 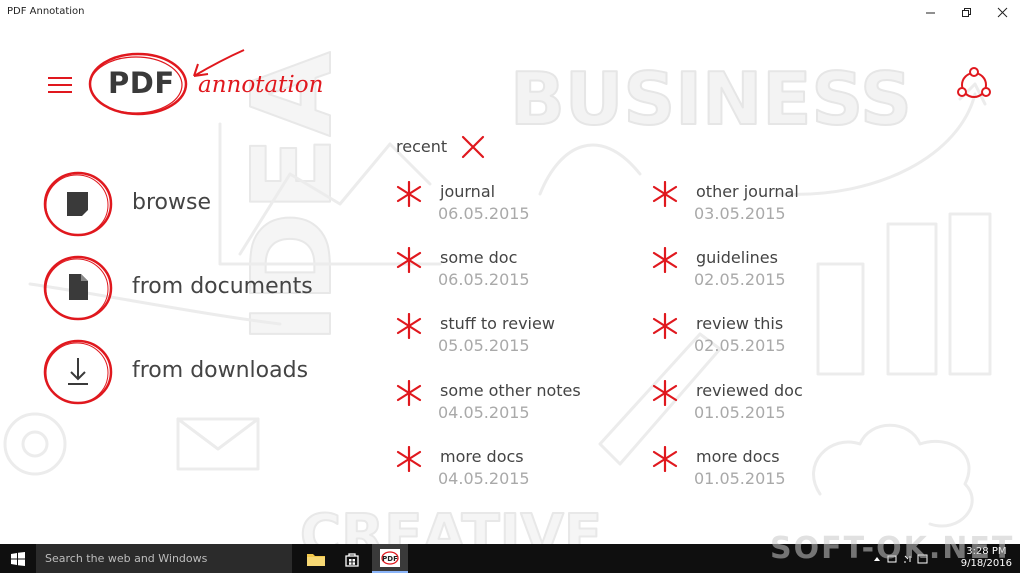 What do you see at coordinates (171, 202) in the screenshot?
I see `nav-browse-label: browse` at bounding box center [171, 202].